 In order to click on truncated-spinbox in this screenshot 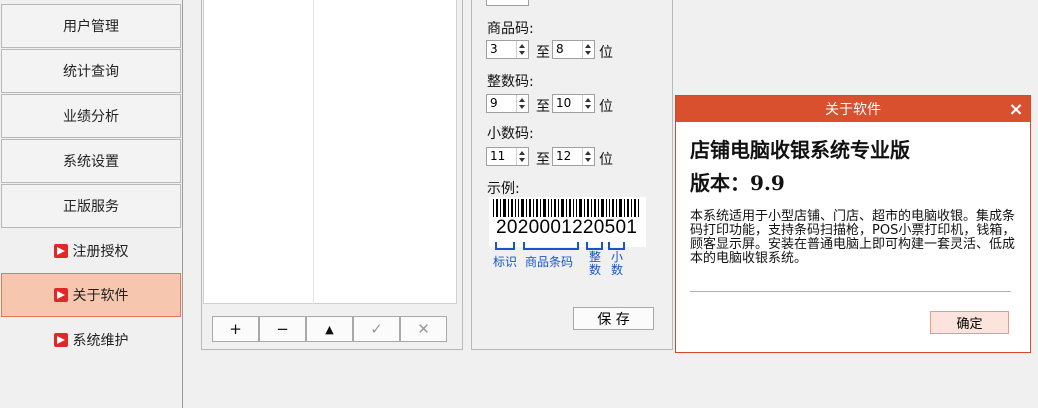, I will do `click(507, 3)`.